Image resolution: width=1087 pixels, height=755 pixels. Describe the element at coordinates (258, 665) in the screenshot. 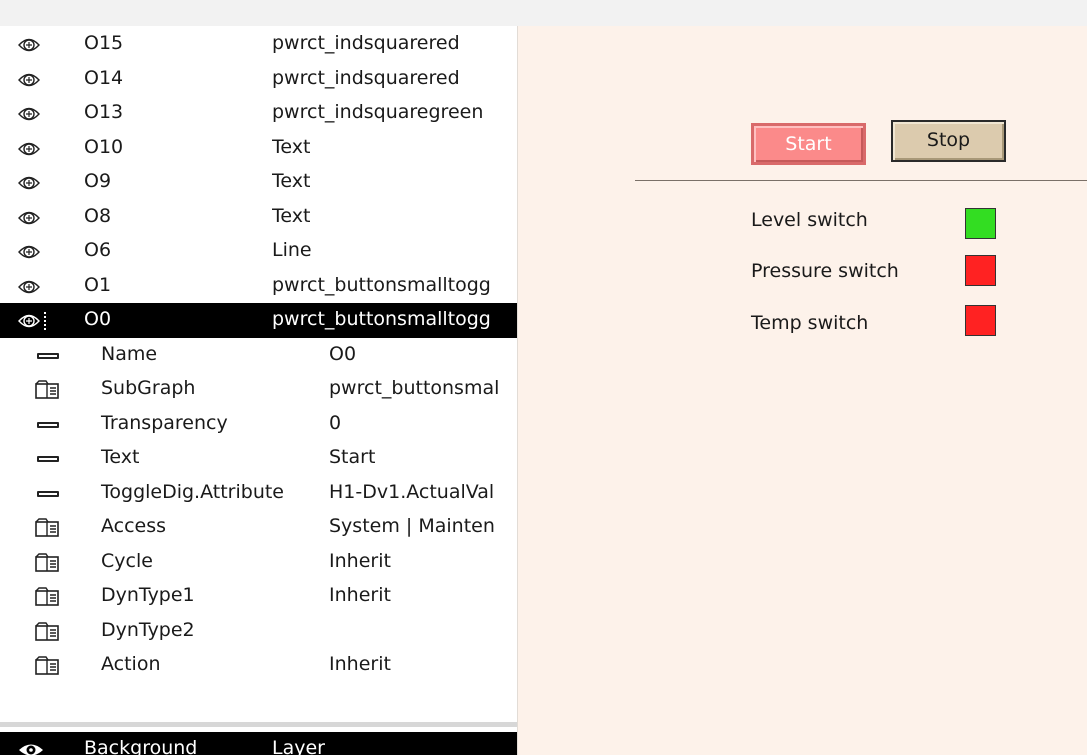

I see `attribute-row-action: Action Inherit` at that location.